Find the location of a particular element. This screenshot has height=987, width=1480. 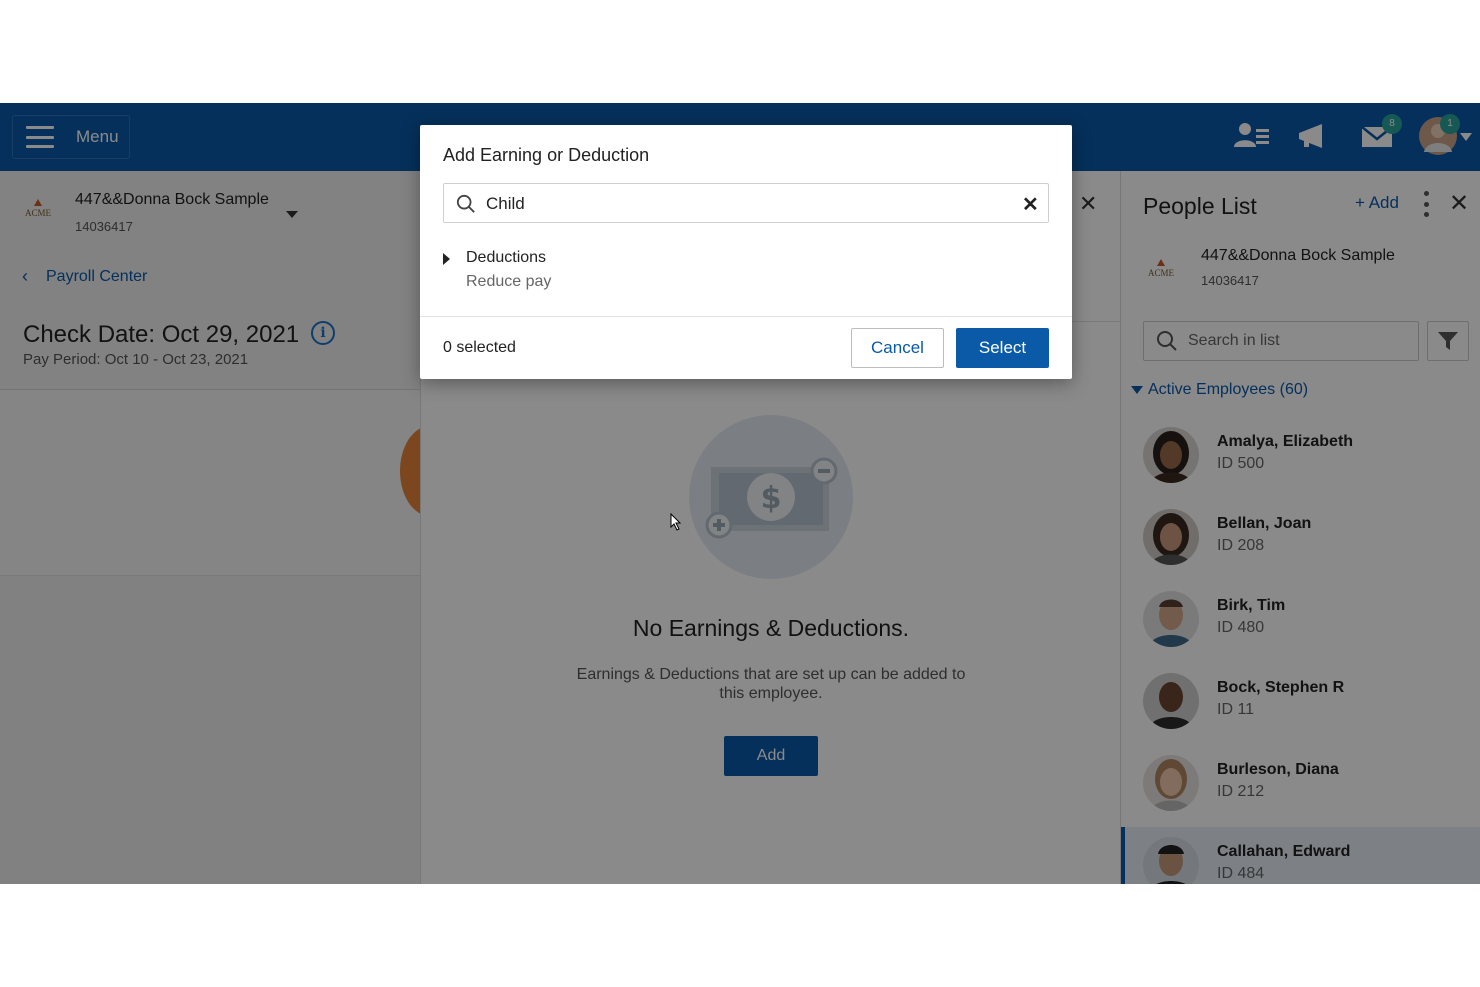

select-button: Select is located at coordinates (1002, 348).